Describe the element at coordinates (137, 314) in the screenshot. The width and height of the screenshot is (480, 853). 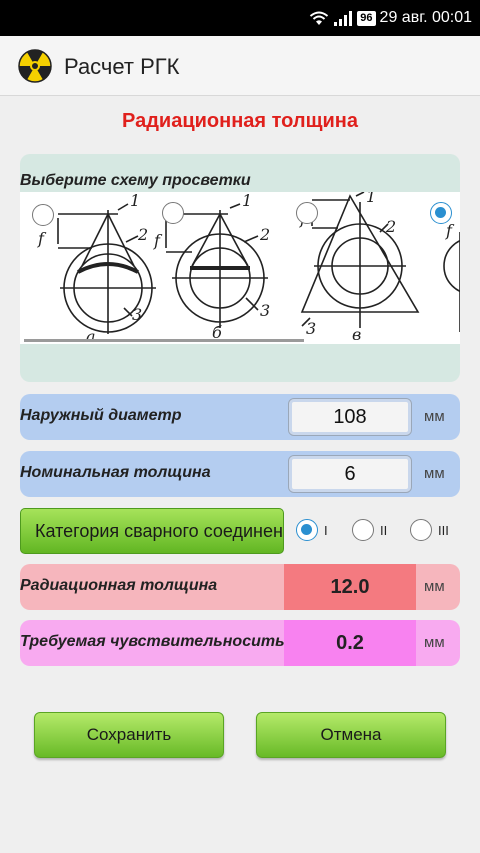
I see `label-3-a: 3` at that location.